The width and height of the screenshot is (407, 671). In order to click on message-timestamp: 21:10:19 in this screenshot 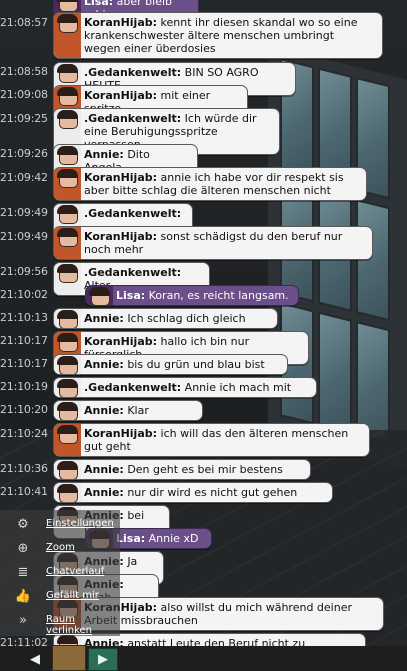, I will do `click(24, 386)`.